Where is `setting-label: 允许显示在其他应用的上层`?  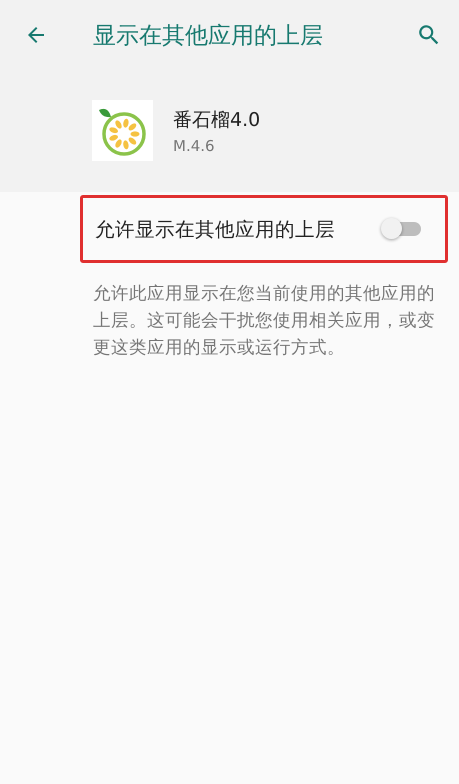
setting-label: 允许显示在其他应用的上层 is located at coordinates (215, 229).